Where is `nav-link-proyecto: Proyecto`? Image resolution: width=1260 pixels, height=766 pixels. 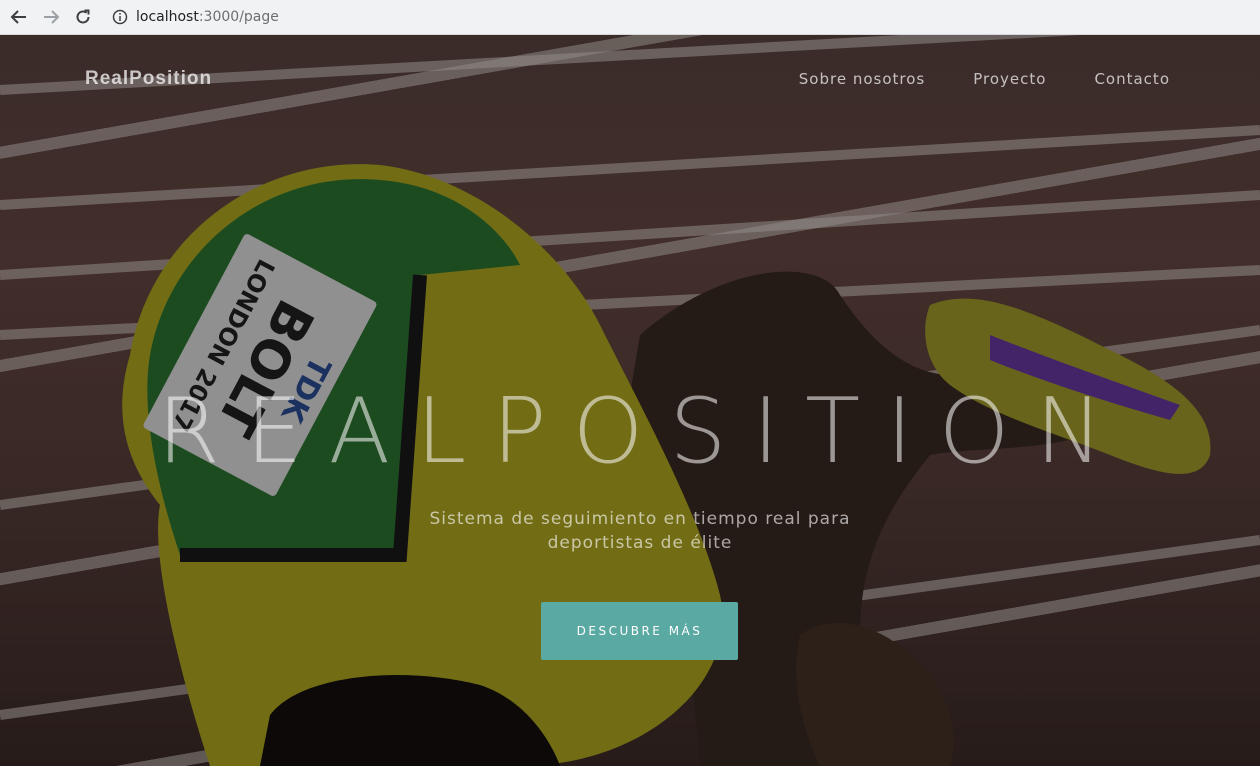 nav-link-proyecto: Proyecto is located at coordinates (1009, 79).